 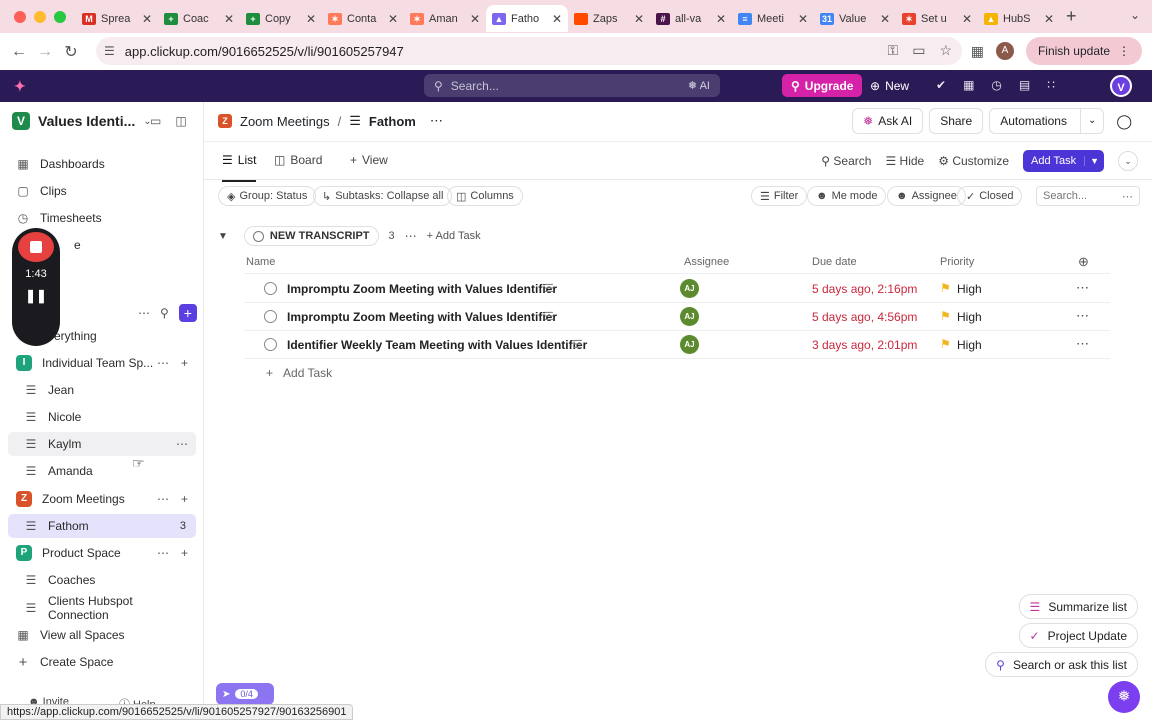 What do you see at coordinates (937, 18) in the screenshot?
I see `browser-tab: ✶ Set u ✕` at bounding box center [937, 18].